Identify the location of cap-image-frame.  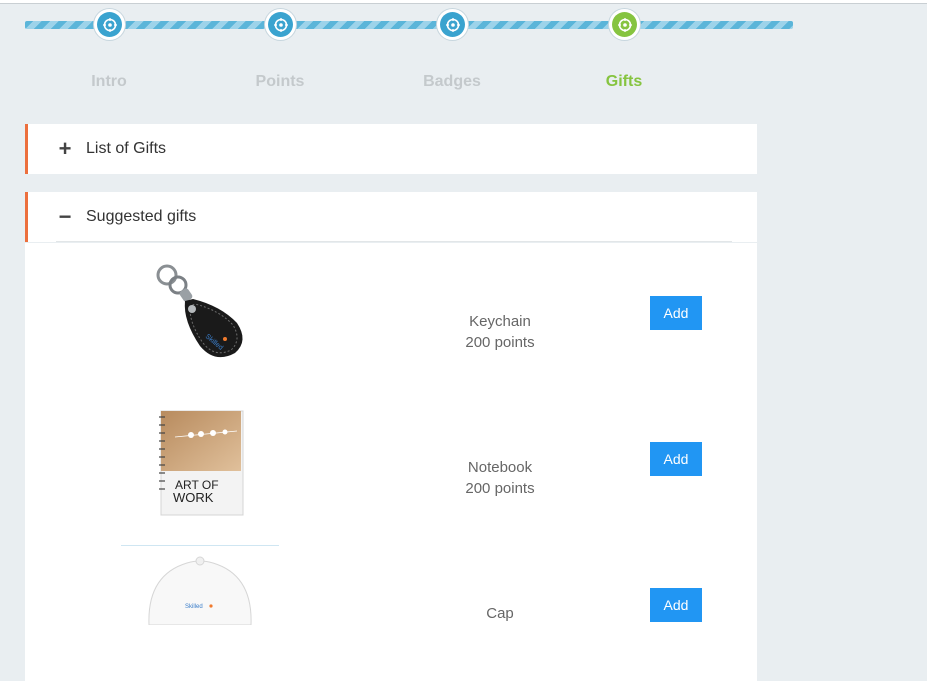
(200, 545).